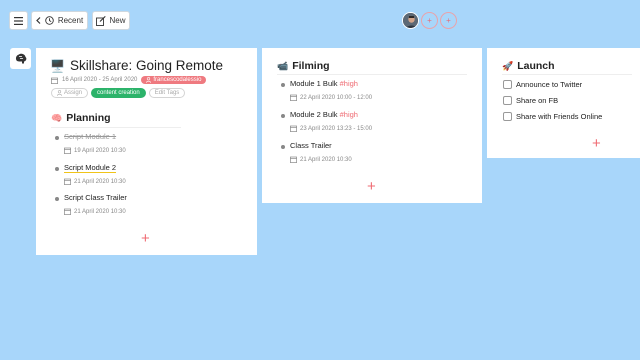  I want to click on task-title: Script Module 1, so click(90, 136).